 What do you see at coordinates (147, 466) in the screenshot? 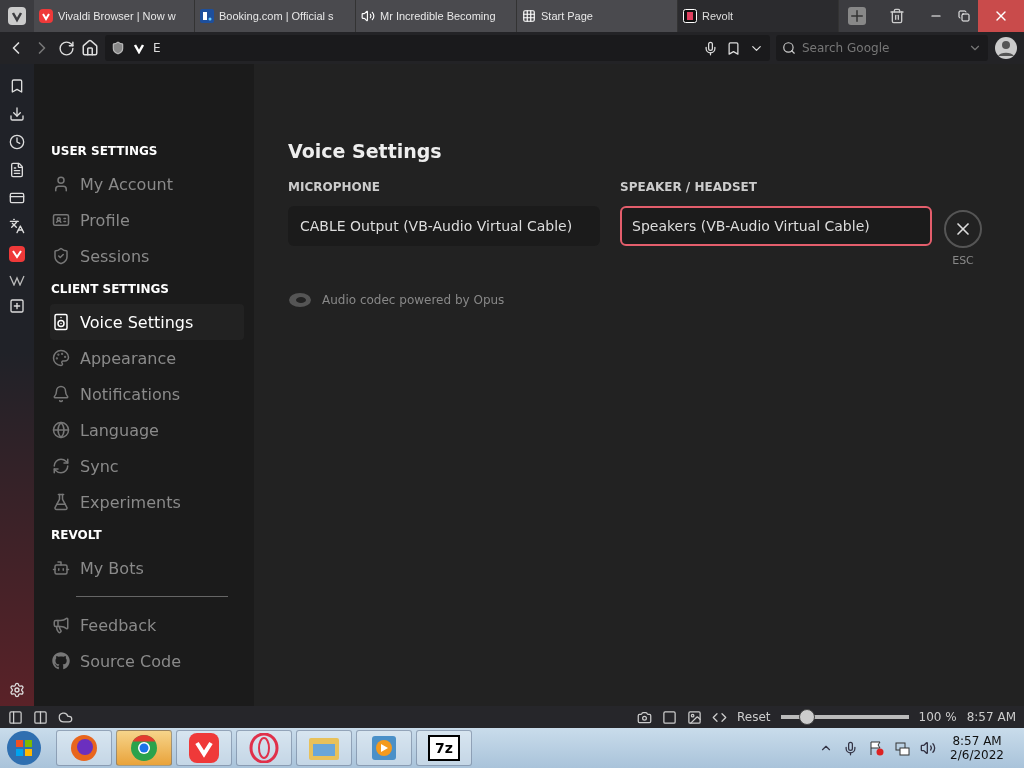
I see `sidebar-item: Sync` at bounding box center [147, 466].